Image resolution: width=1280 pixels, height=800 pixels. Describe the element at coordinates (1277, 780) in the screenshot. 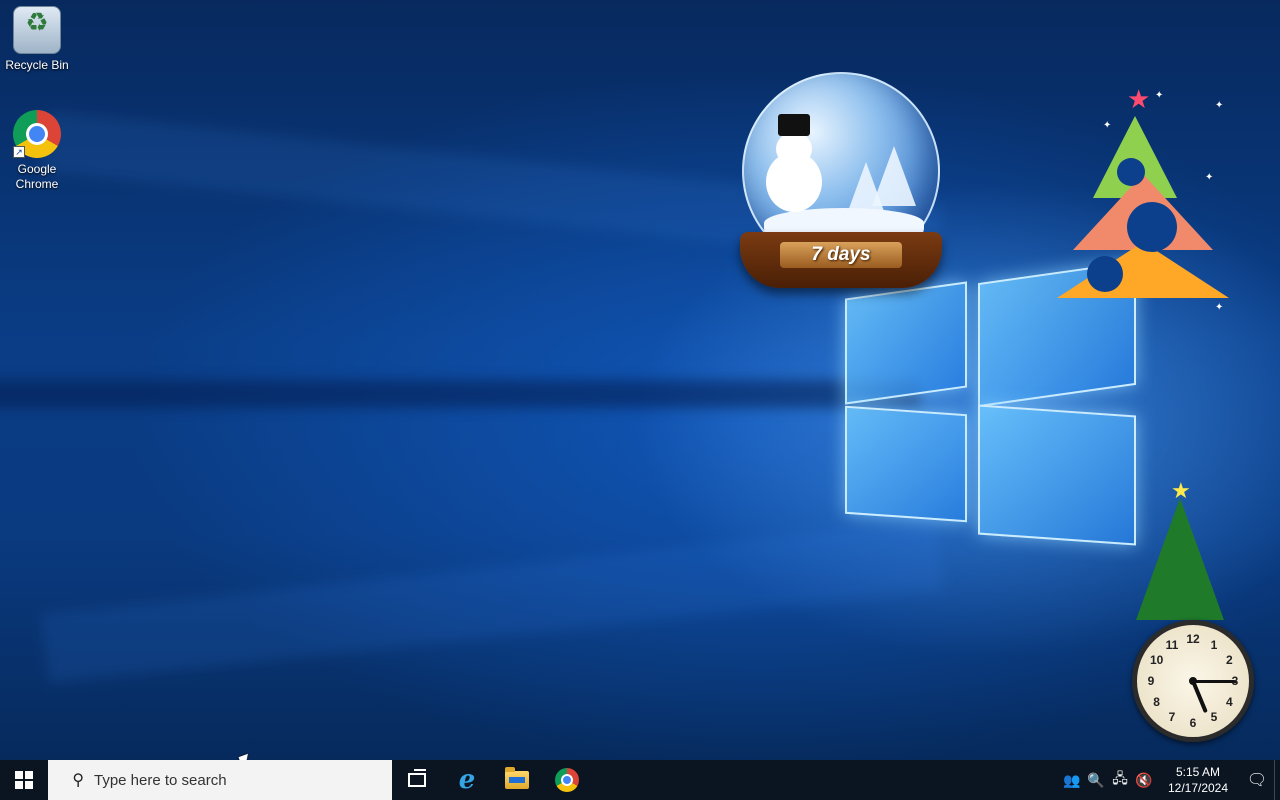

I see `show-desktop-button` at that location.